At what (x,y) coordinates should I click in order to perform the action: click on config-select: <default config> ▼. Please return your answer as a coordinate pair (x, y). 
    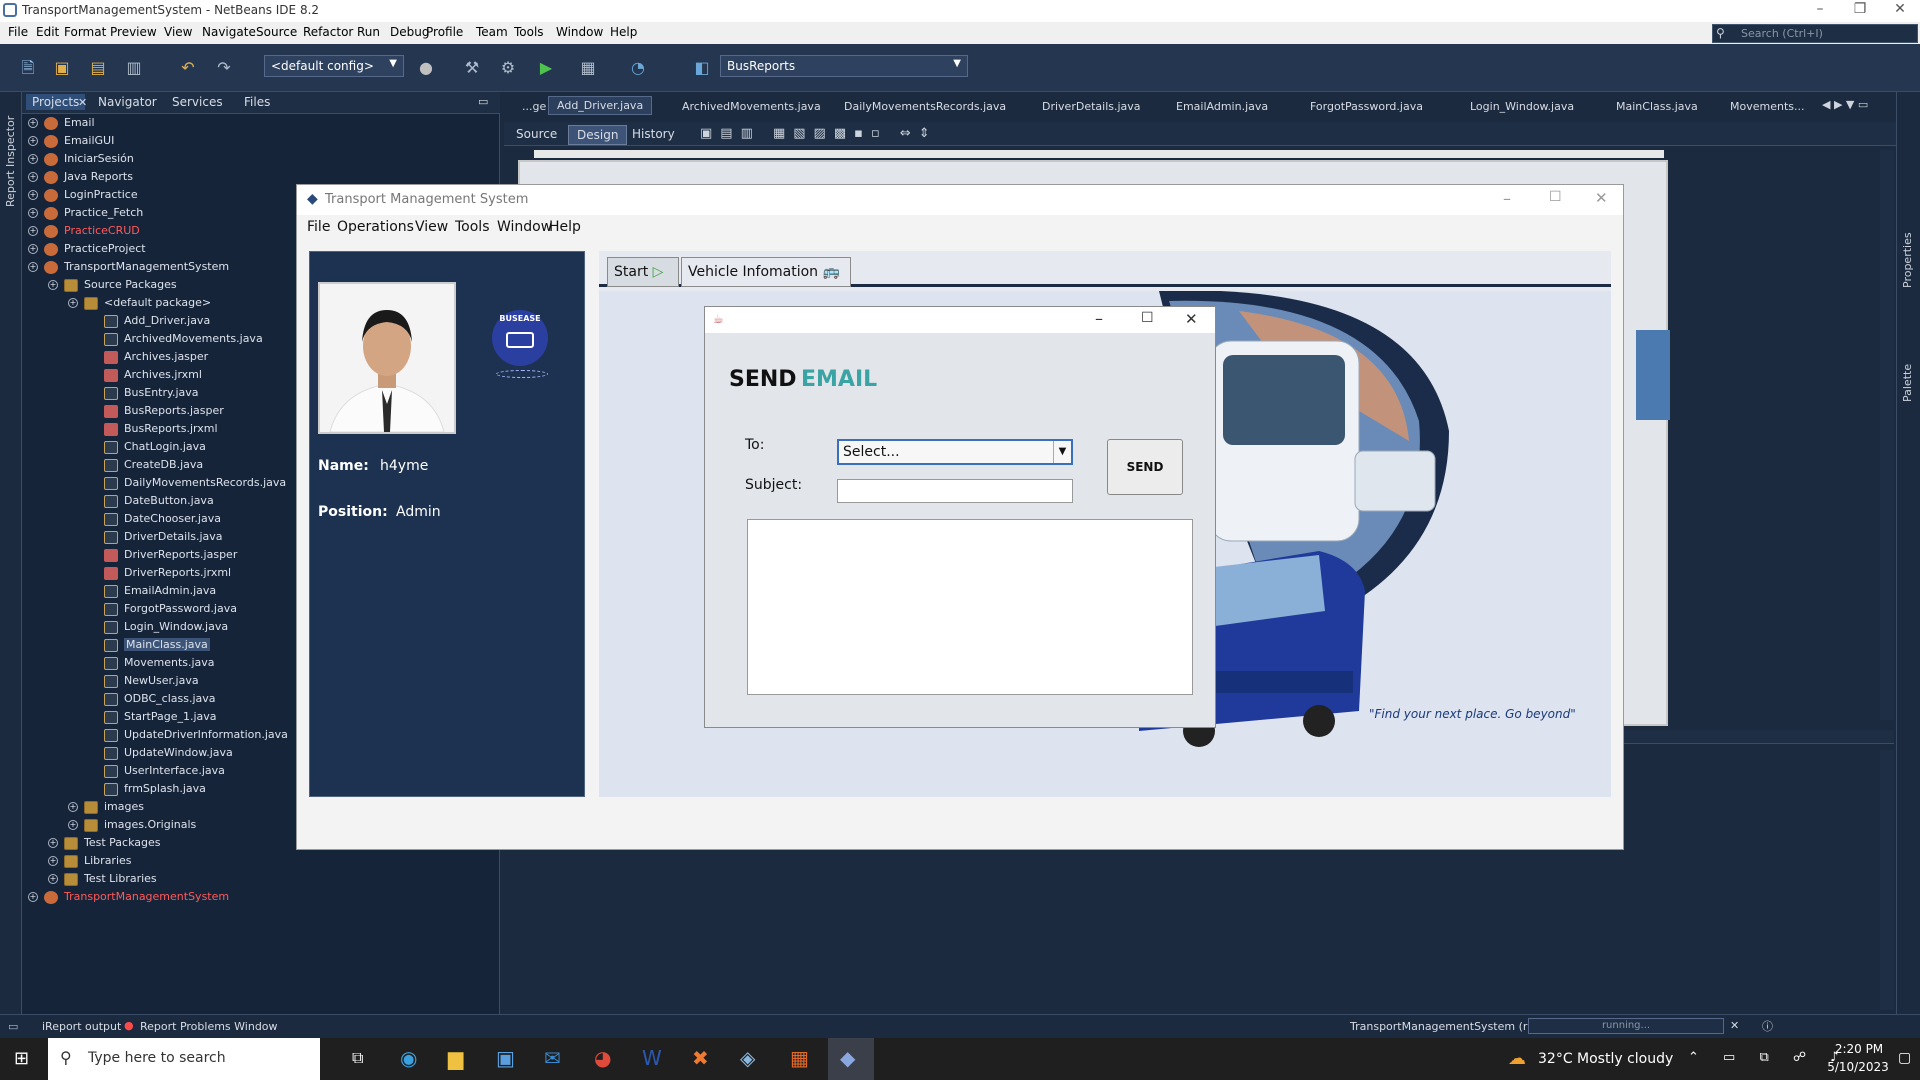
    Looking at the image, I should click on (334, 66).